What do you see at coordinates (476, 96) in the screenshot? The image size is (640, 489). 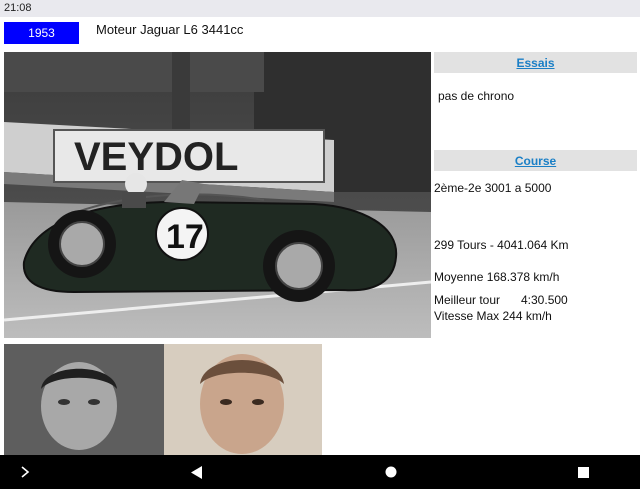 I see `essais-text: pas de chrono` at bounding box center [476, 96].